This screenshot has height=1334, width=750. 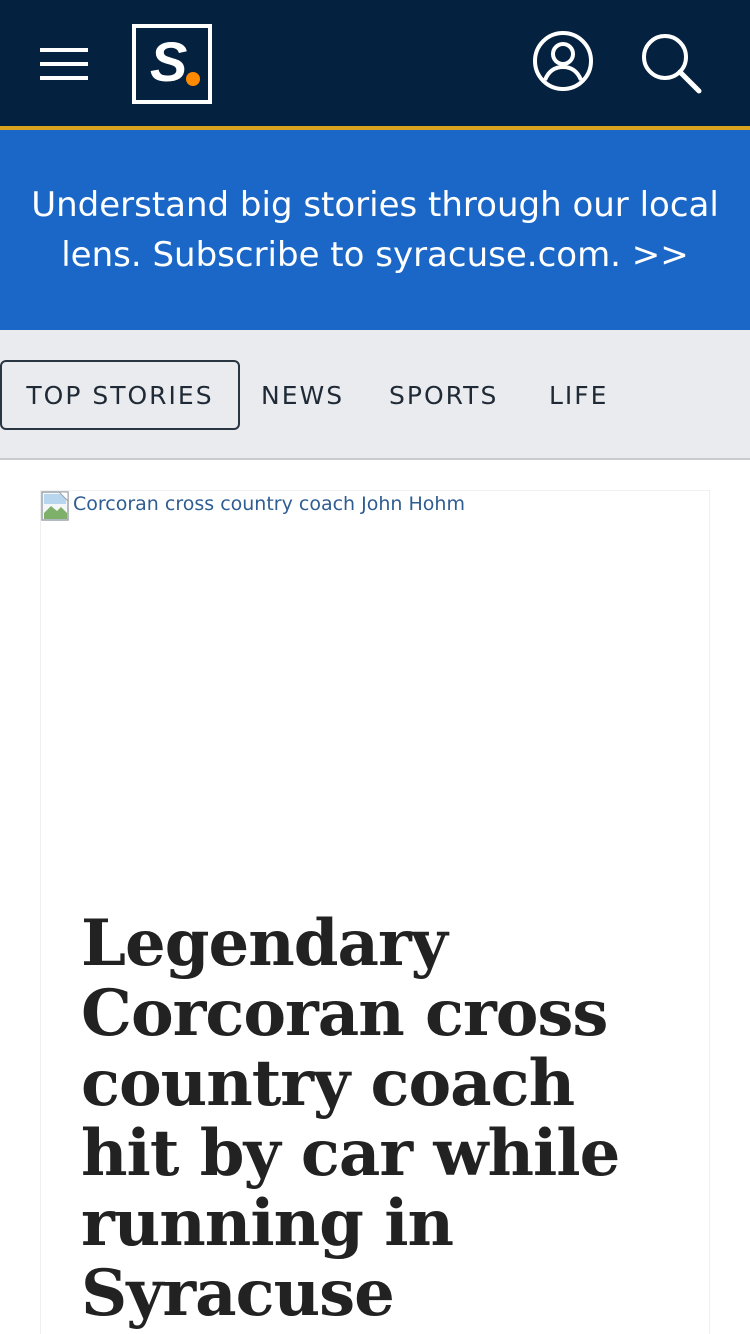 What do you see at coordinates (563, 61) in the screenshot?
I see `user-account-icon` at bounding box center [563, 61].